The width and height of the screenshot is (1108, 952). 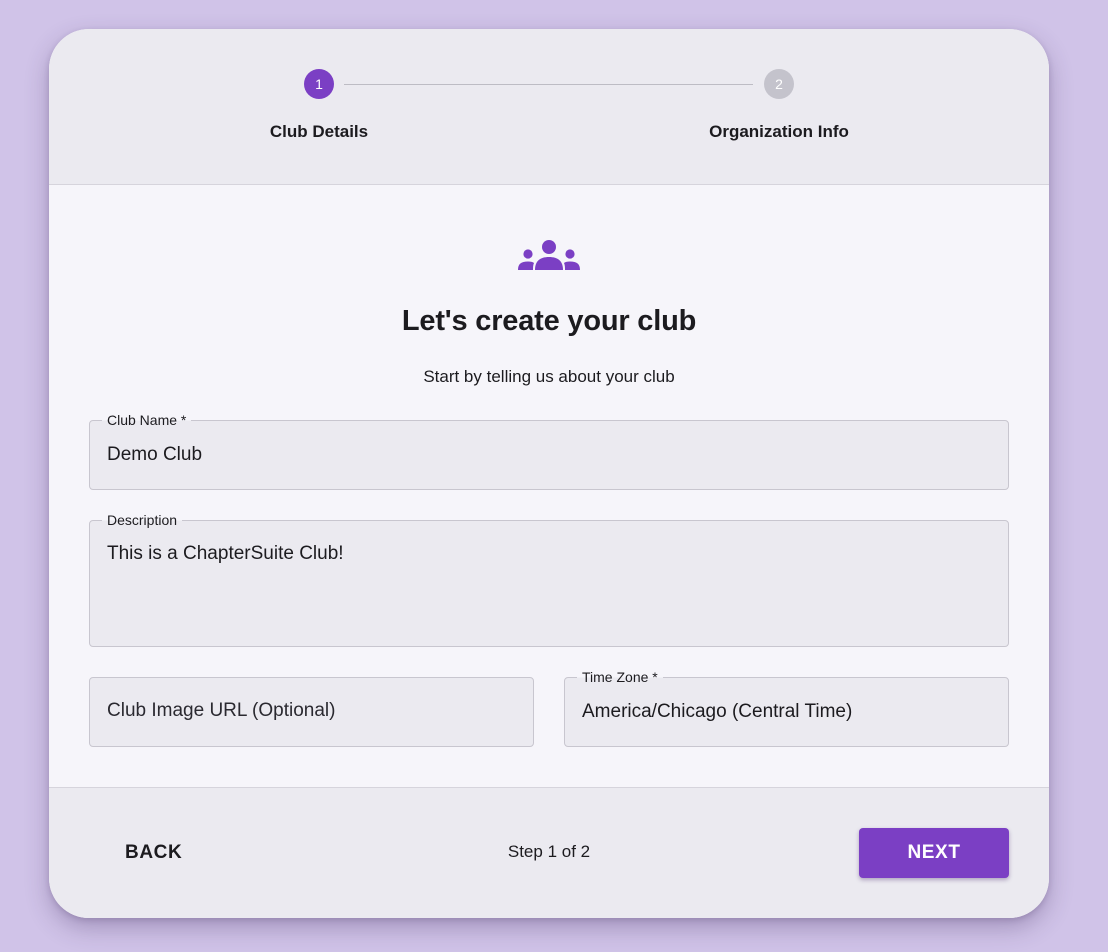 What do you see at coordinates (549, 450) in the screenshot?
I see `club-name-field: Club Name * Demo Club` at bounding box center [549, 450].